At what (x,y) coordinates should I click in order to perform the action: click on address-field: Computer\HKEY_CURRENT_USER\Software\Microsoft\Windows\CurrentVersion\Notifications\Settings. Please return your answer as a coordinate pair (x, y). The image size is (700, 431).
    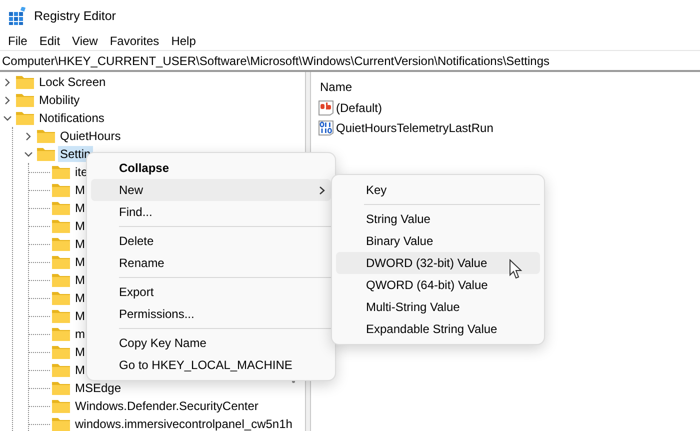
    Looking at the image, I should click on (350, 61).